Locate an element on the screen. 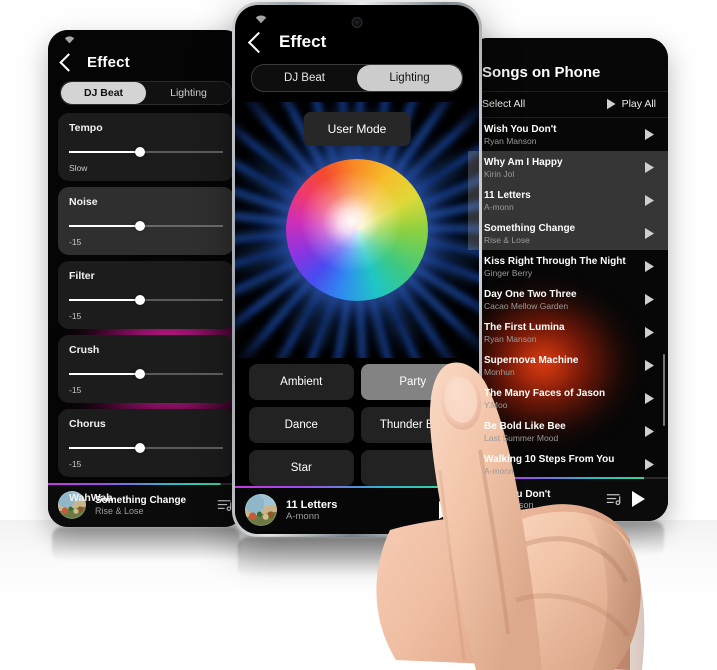 This screenshot has height=670, width=717. song-row: Walking 10 Steps From You A-monn is located at coordinates (568, 464).